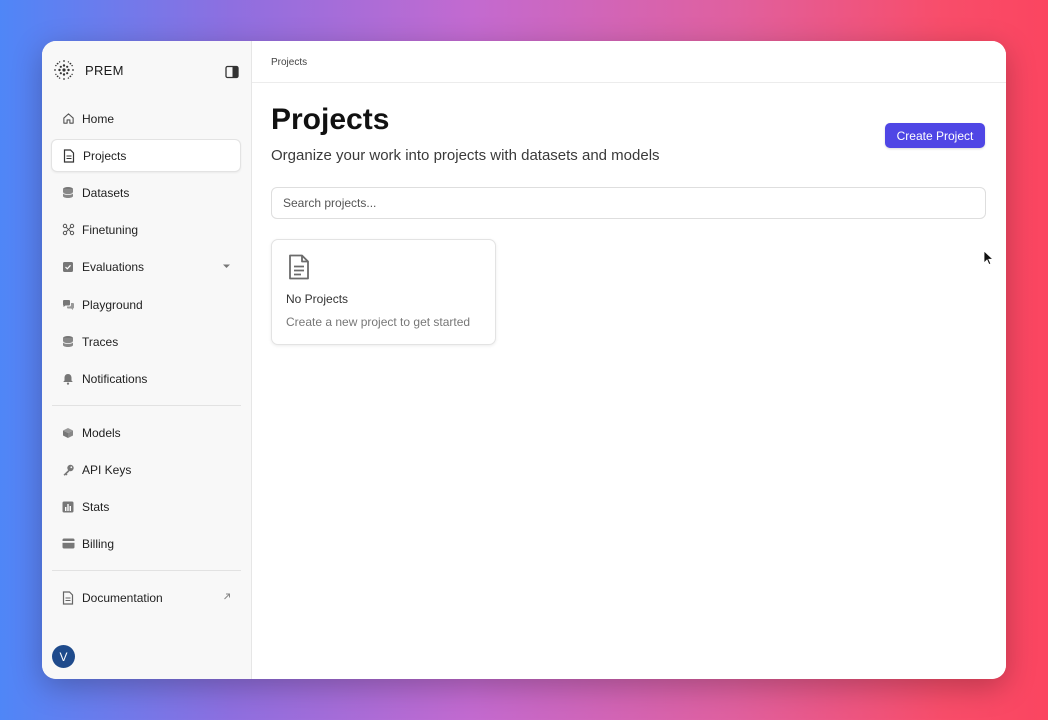  What do you see at coordinates (68, 119) in the screenshot?
I see `home-icon` at bounding box center [68, 119].